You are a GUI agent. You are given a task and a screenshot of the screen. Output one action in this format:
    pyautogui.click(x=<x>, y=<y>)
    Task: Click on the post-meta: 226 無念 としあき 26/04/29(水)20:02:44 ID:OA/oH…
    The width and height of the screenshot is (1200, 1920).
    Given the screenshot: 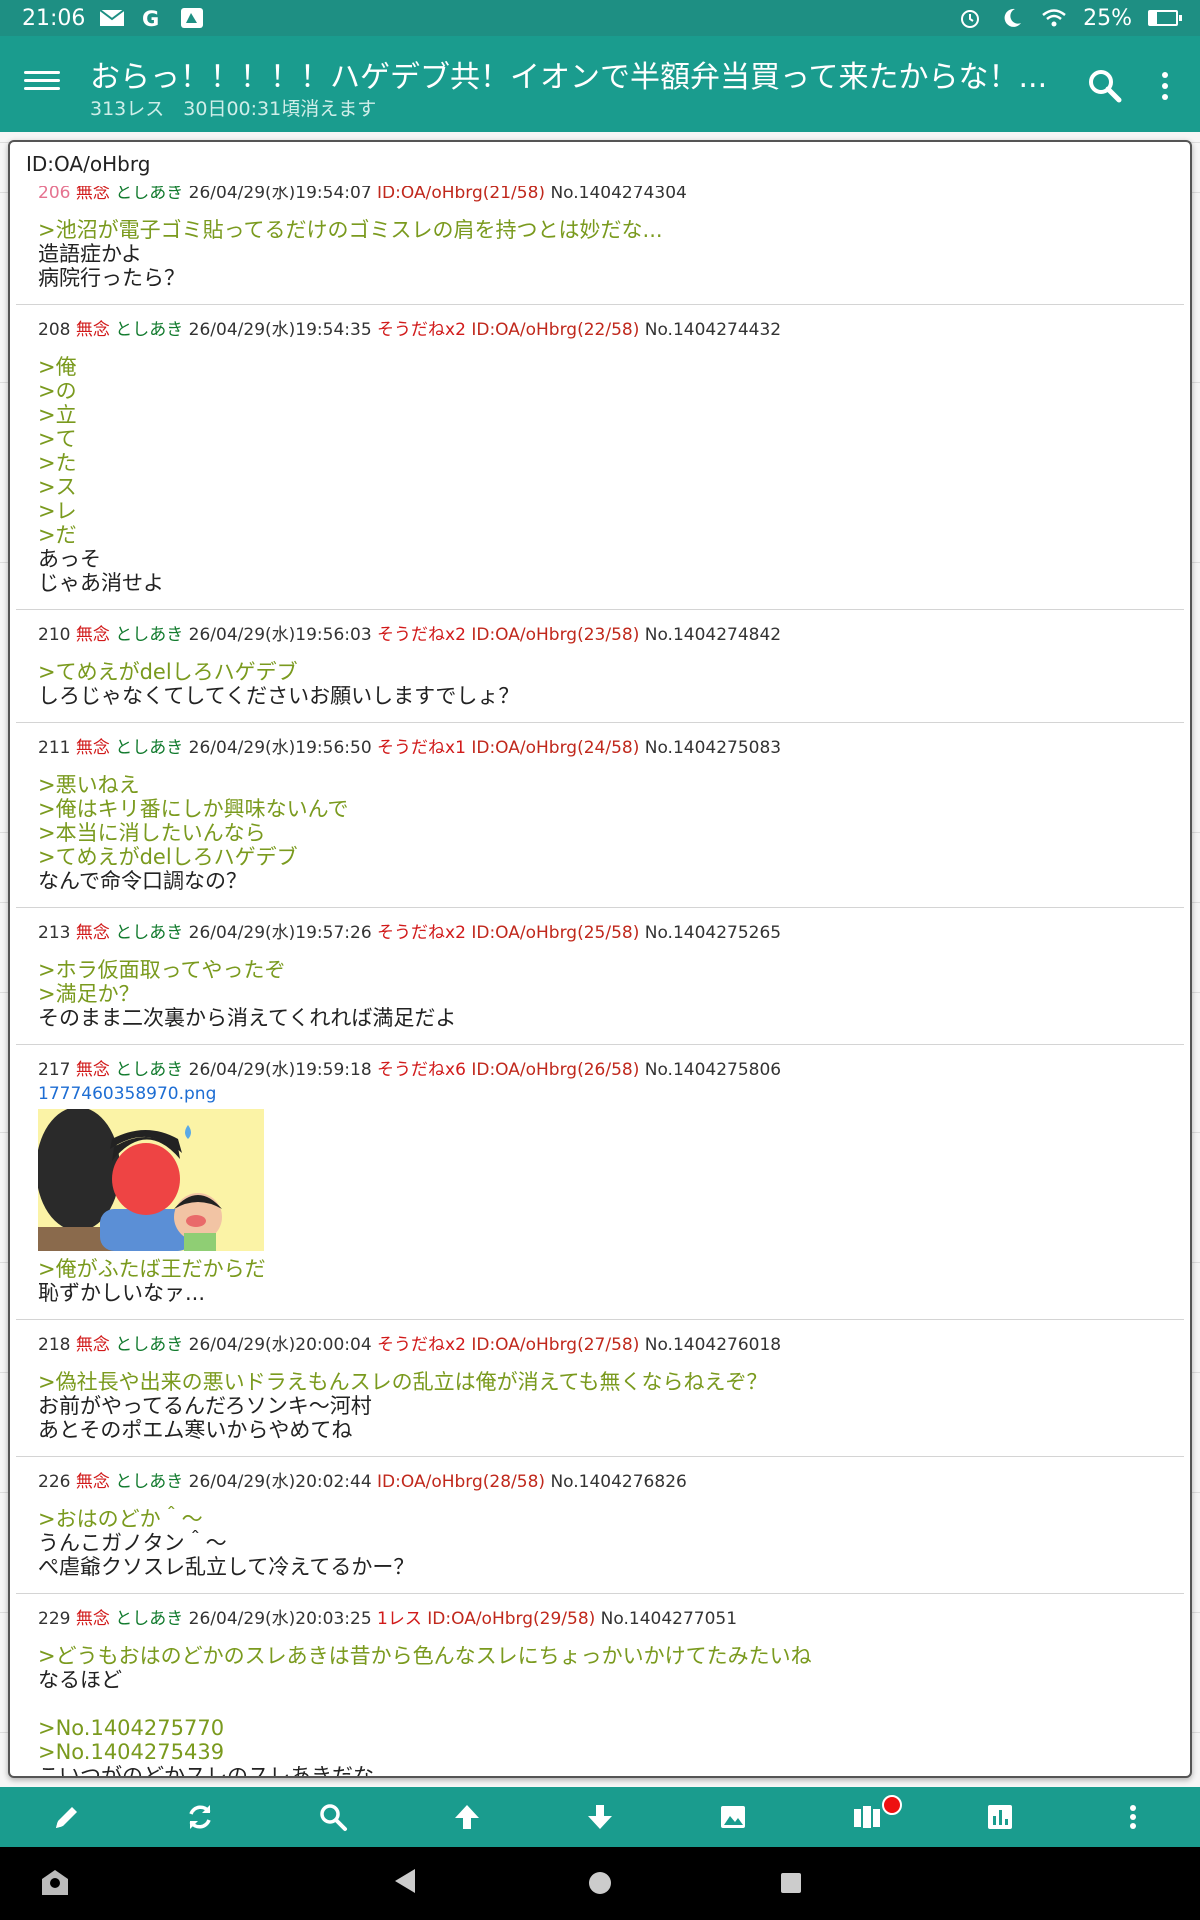 What is the action you would take?
    pyautogui.click(x=603, y=1482)
    